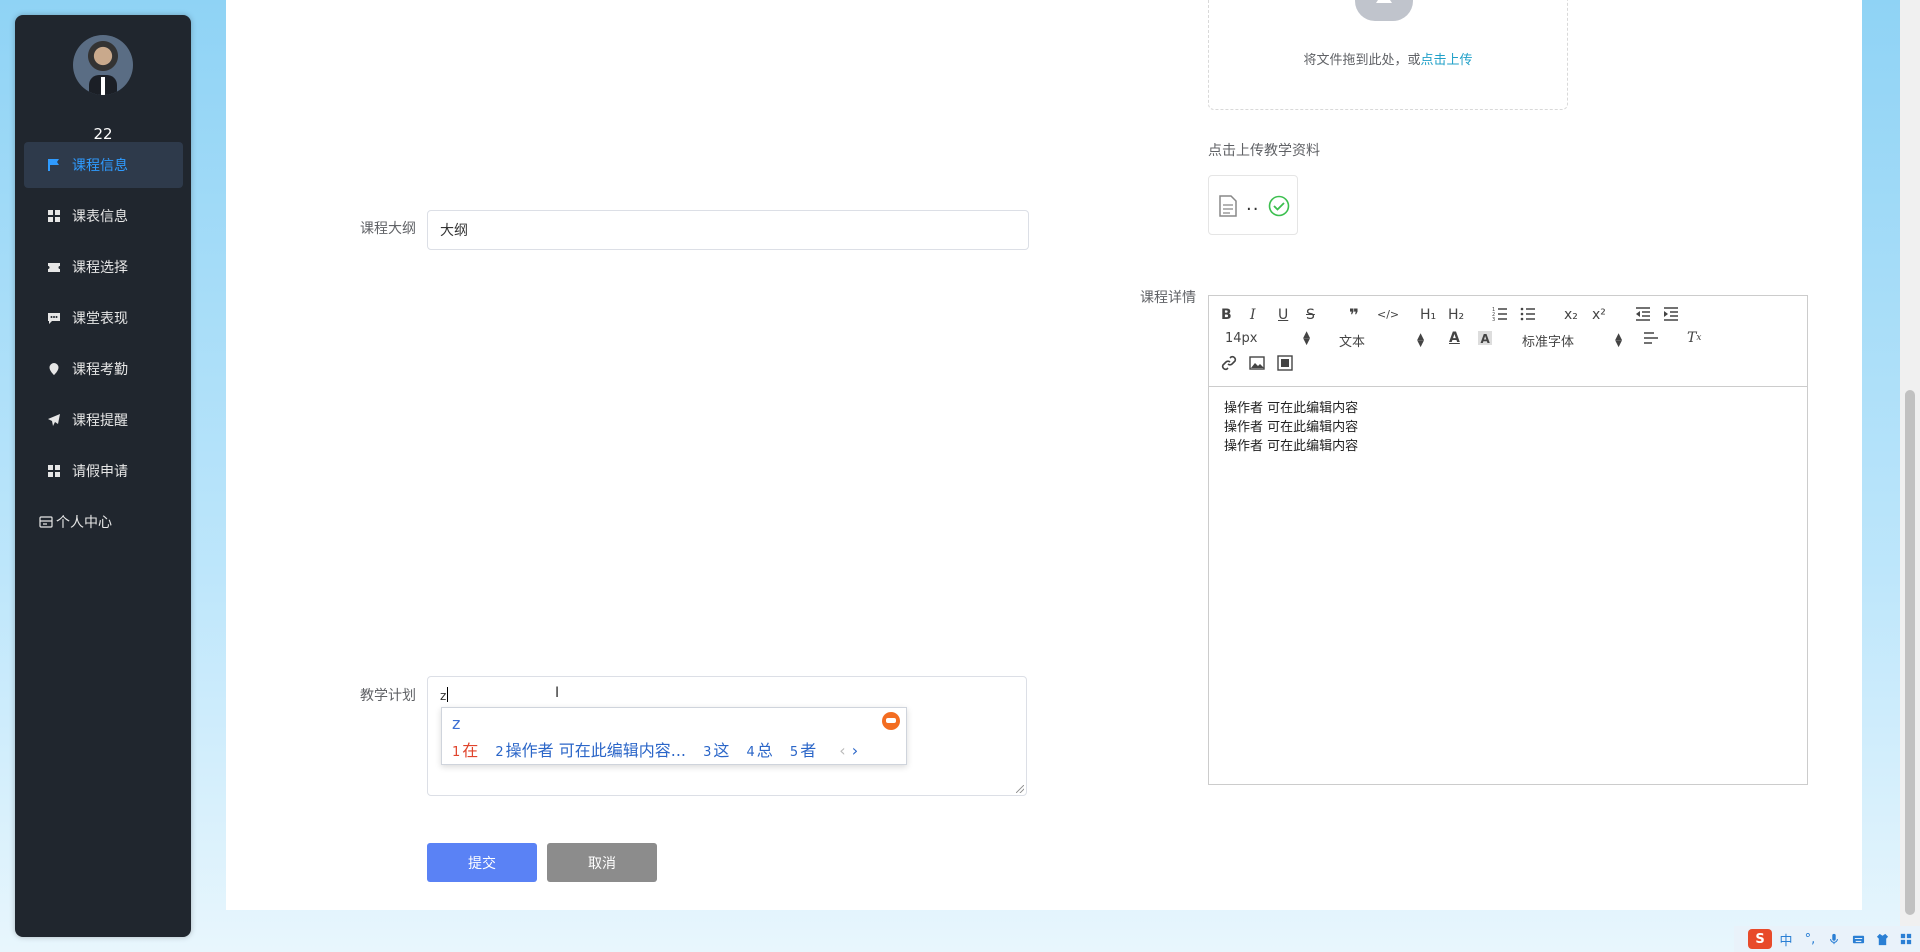 This screenshot has width=1920, height=952. I want to click on sidebar-item-leave-request: 请假申请, so click(103, 471).